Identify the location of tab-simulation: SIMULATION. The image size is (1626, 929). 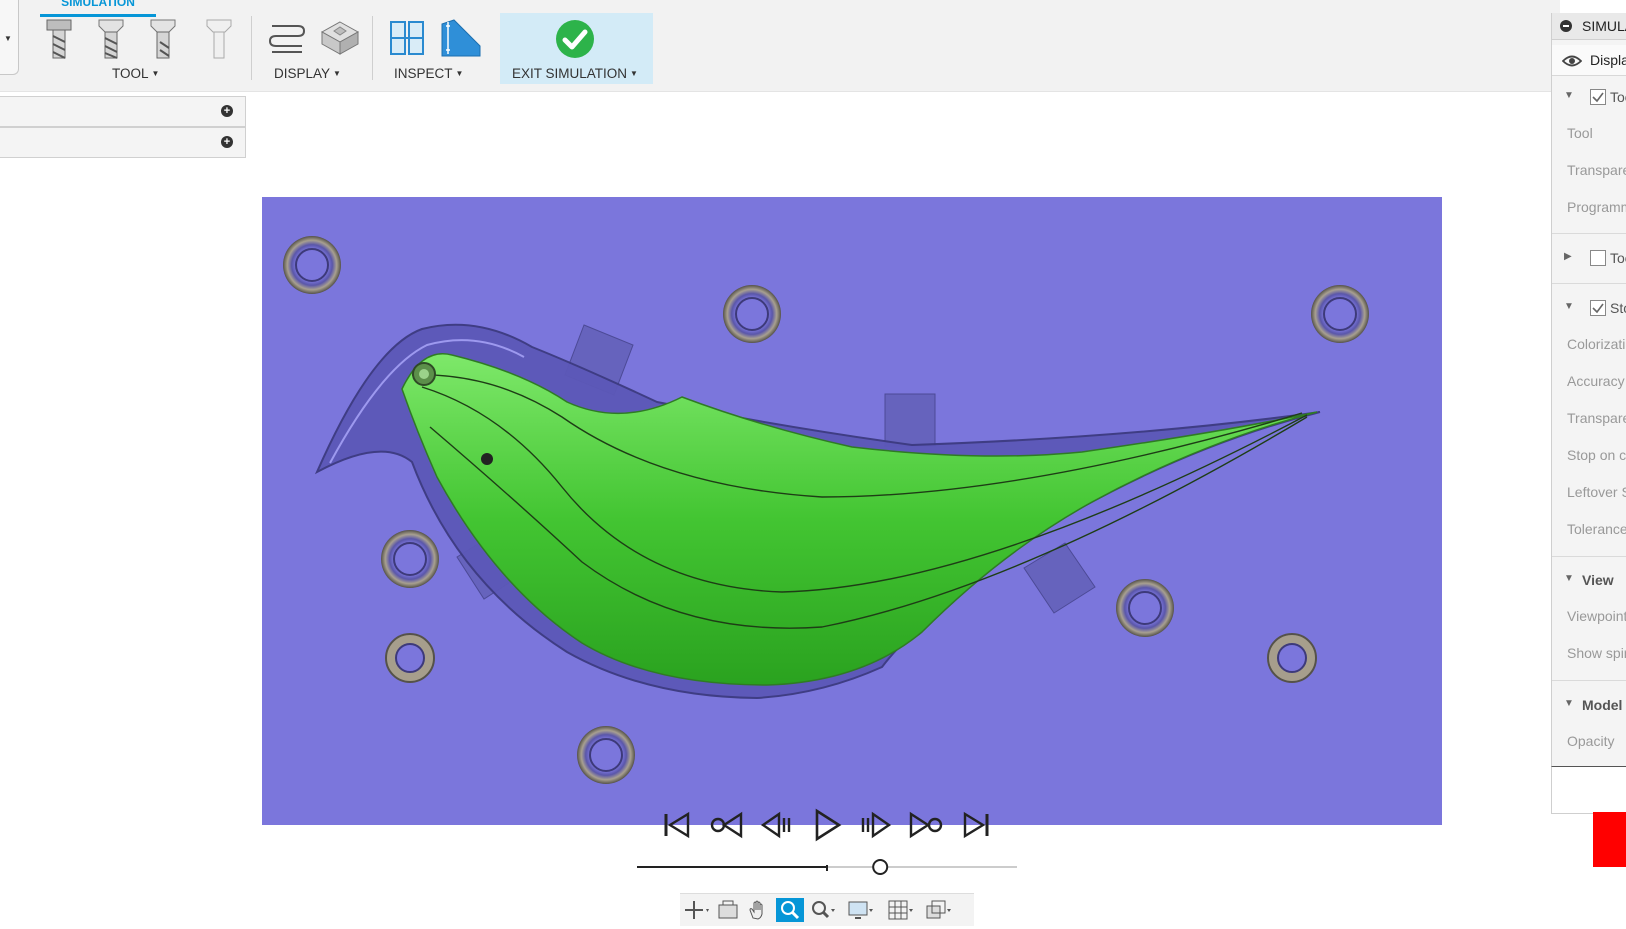
(98, 8).